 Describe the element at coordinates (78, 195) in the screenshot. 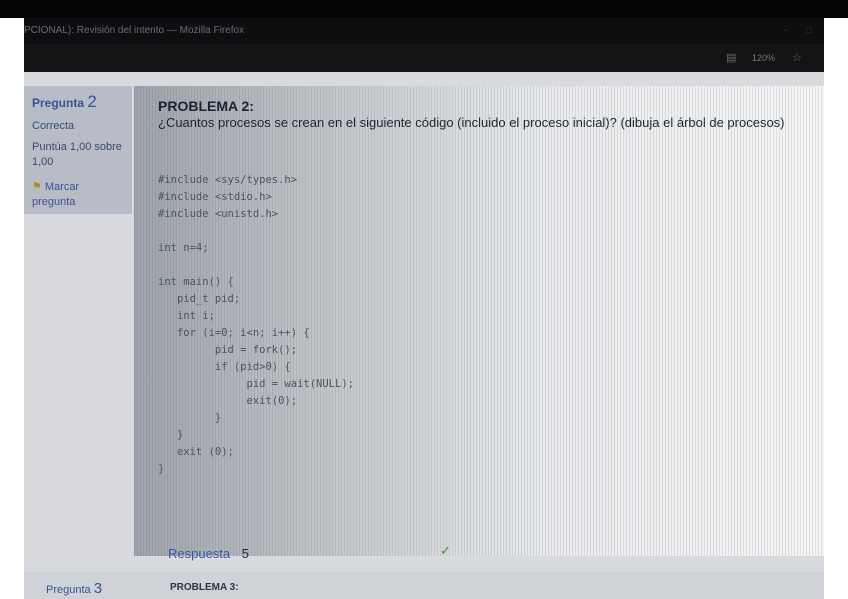

I see `flag-question-link: ⚑ Marcar pregunta` at that location.